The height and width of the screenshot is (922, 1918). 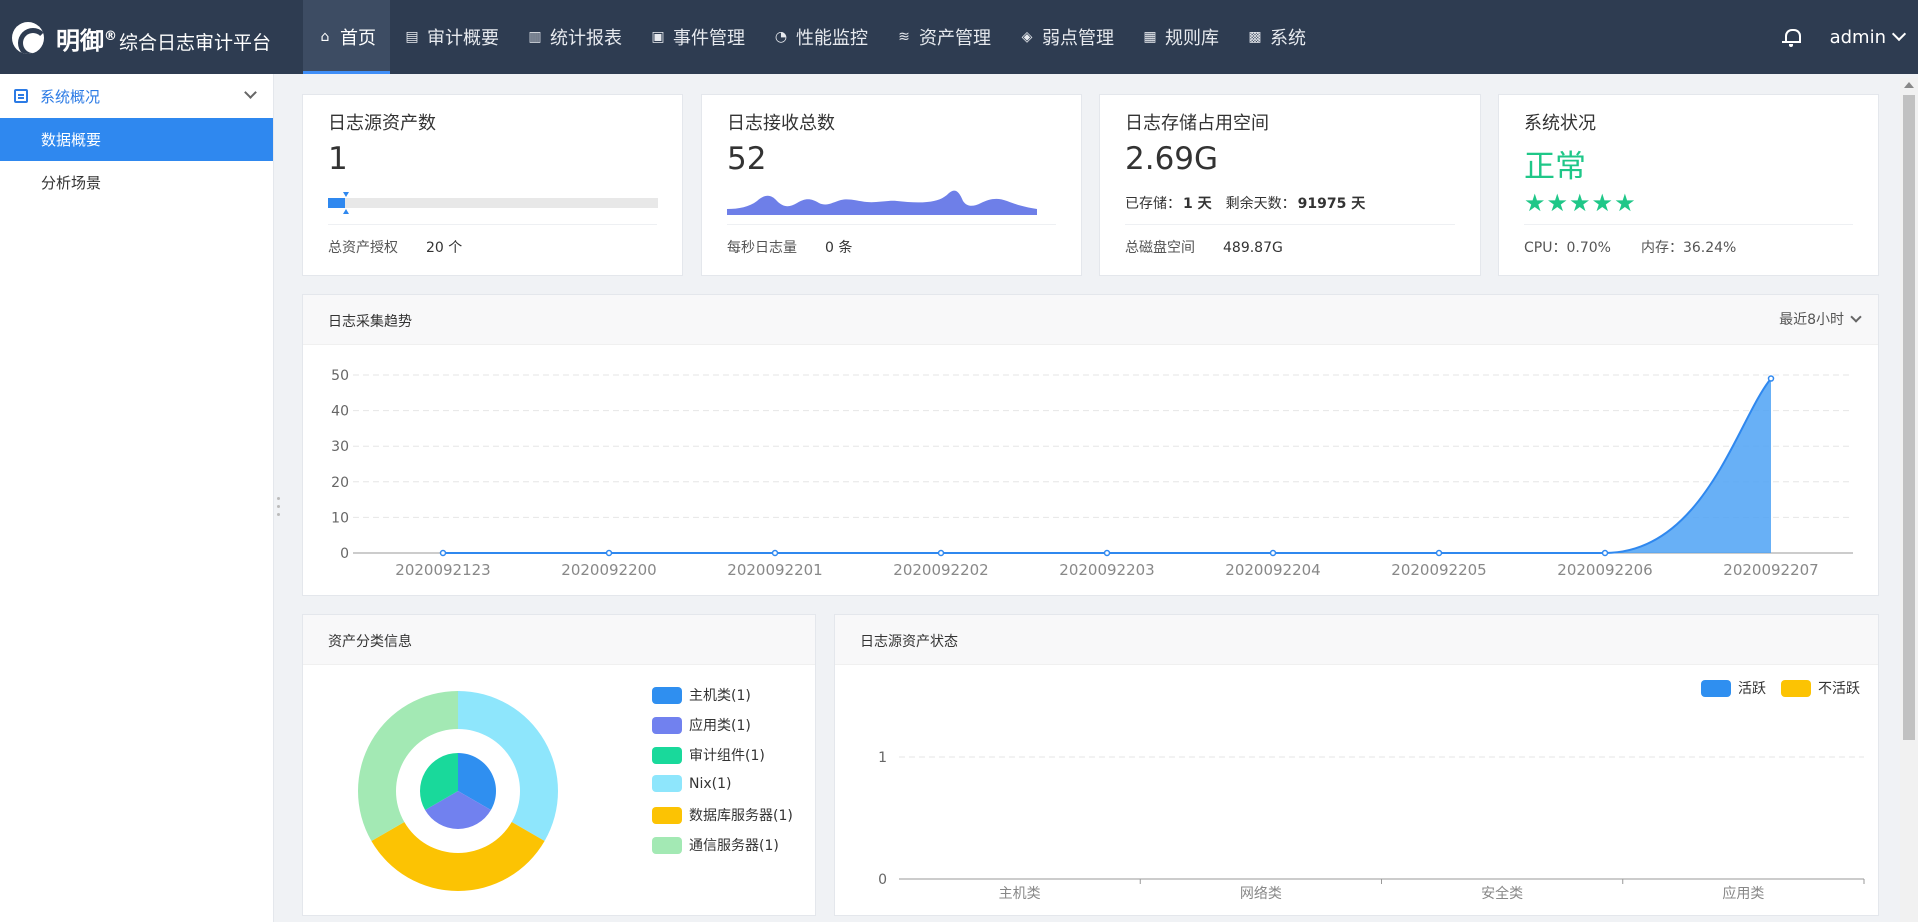 What do you see at coordinates (1261, 894) in the screenshot?
I see `x-tick-label: 网络类` at bounding box center [1261, 894].